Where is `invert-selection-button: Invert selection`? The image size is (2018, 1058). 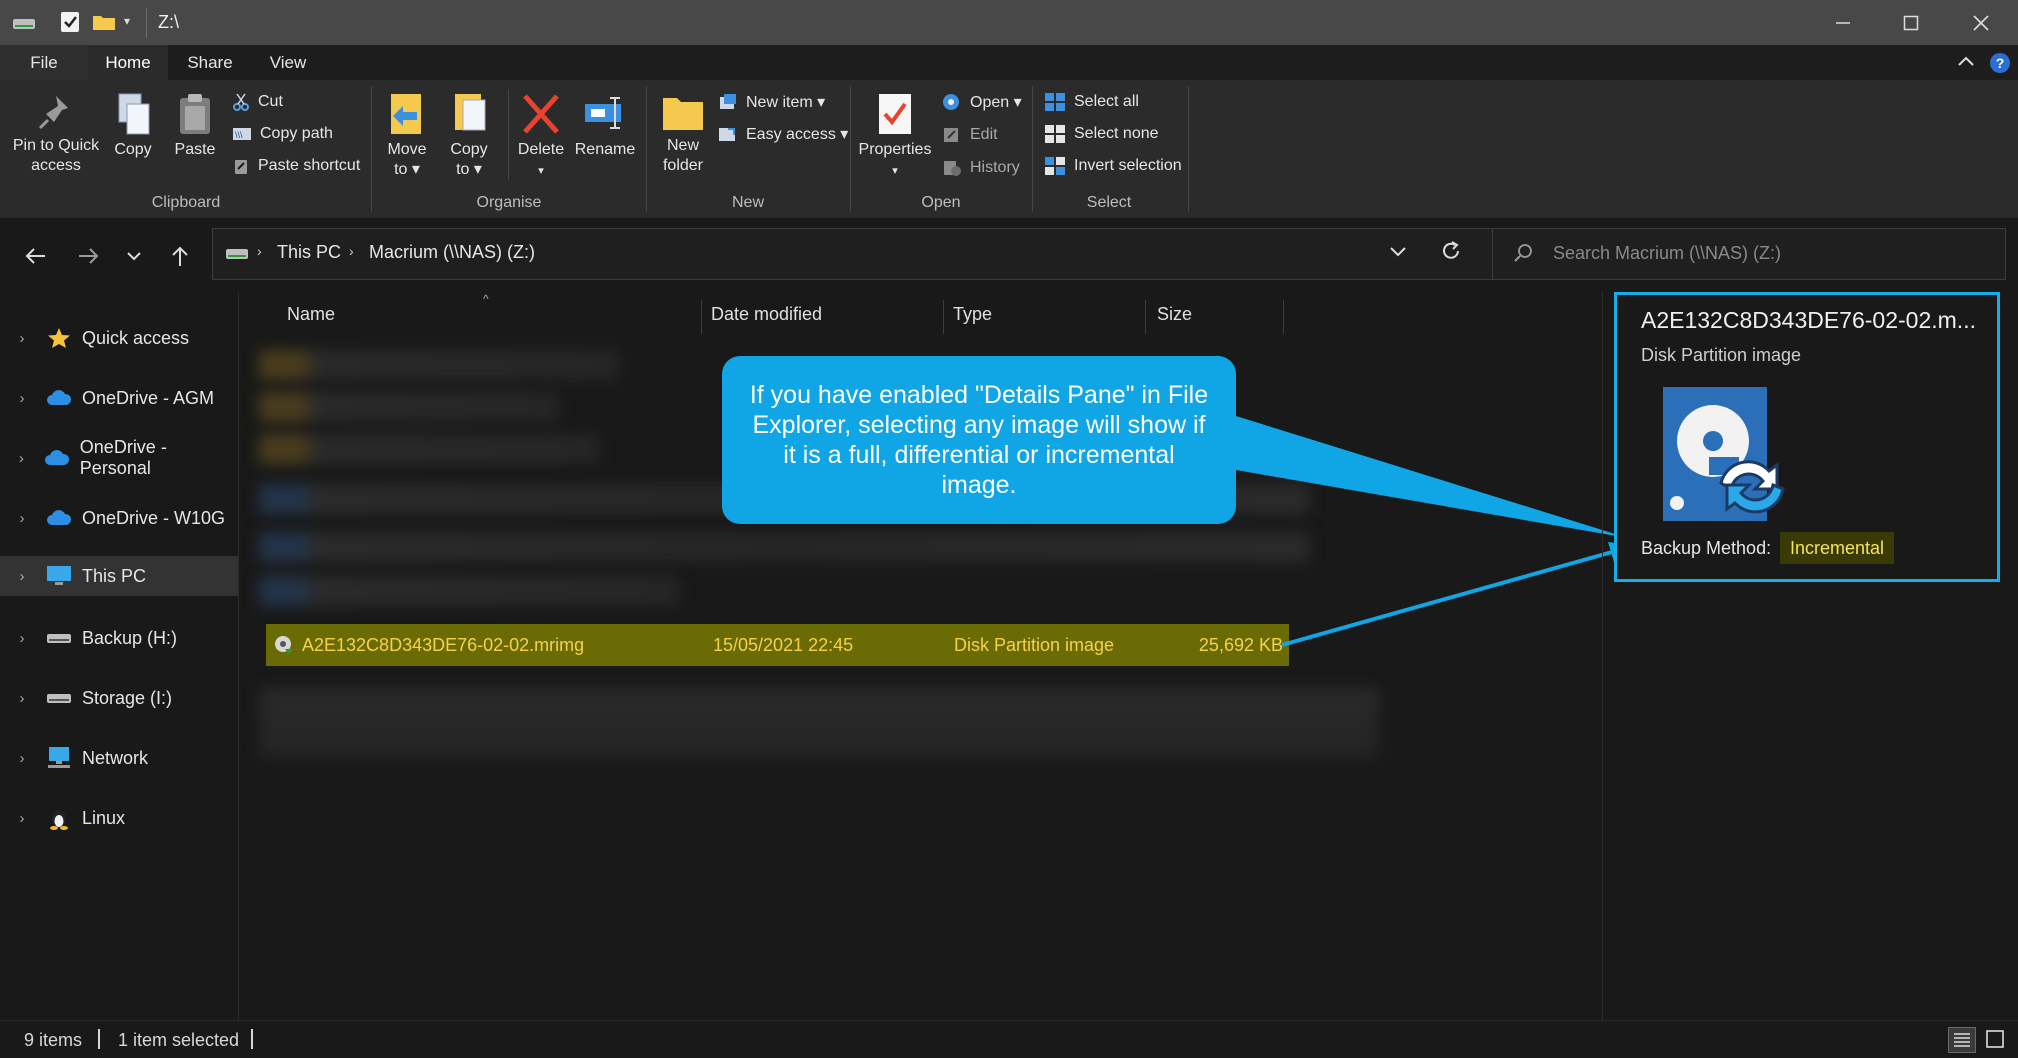 invert-selection-button: Invert selection is located at coordinates (1113, 166).